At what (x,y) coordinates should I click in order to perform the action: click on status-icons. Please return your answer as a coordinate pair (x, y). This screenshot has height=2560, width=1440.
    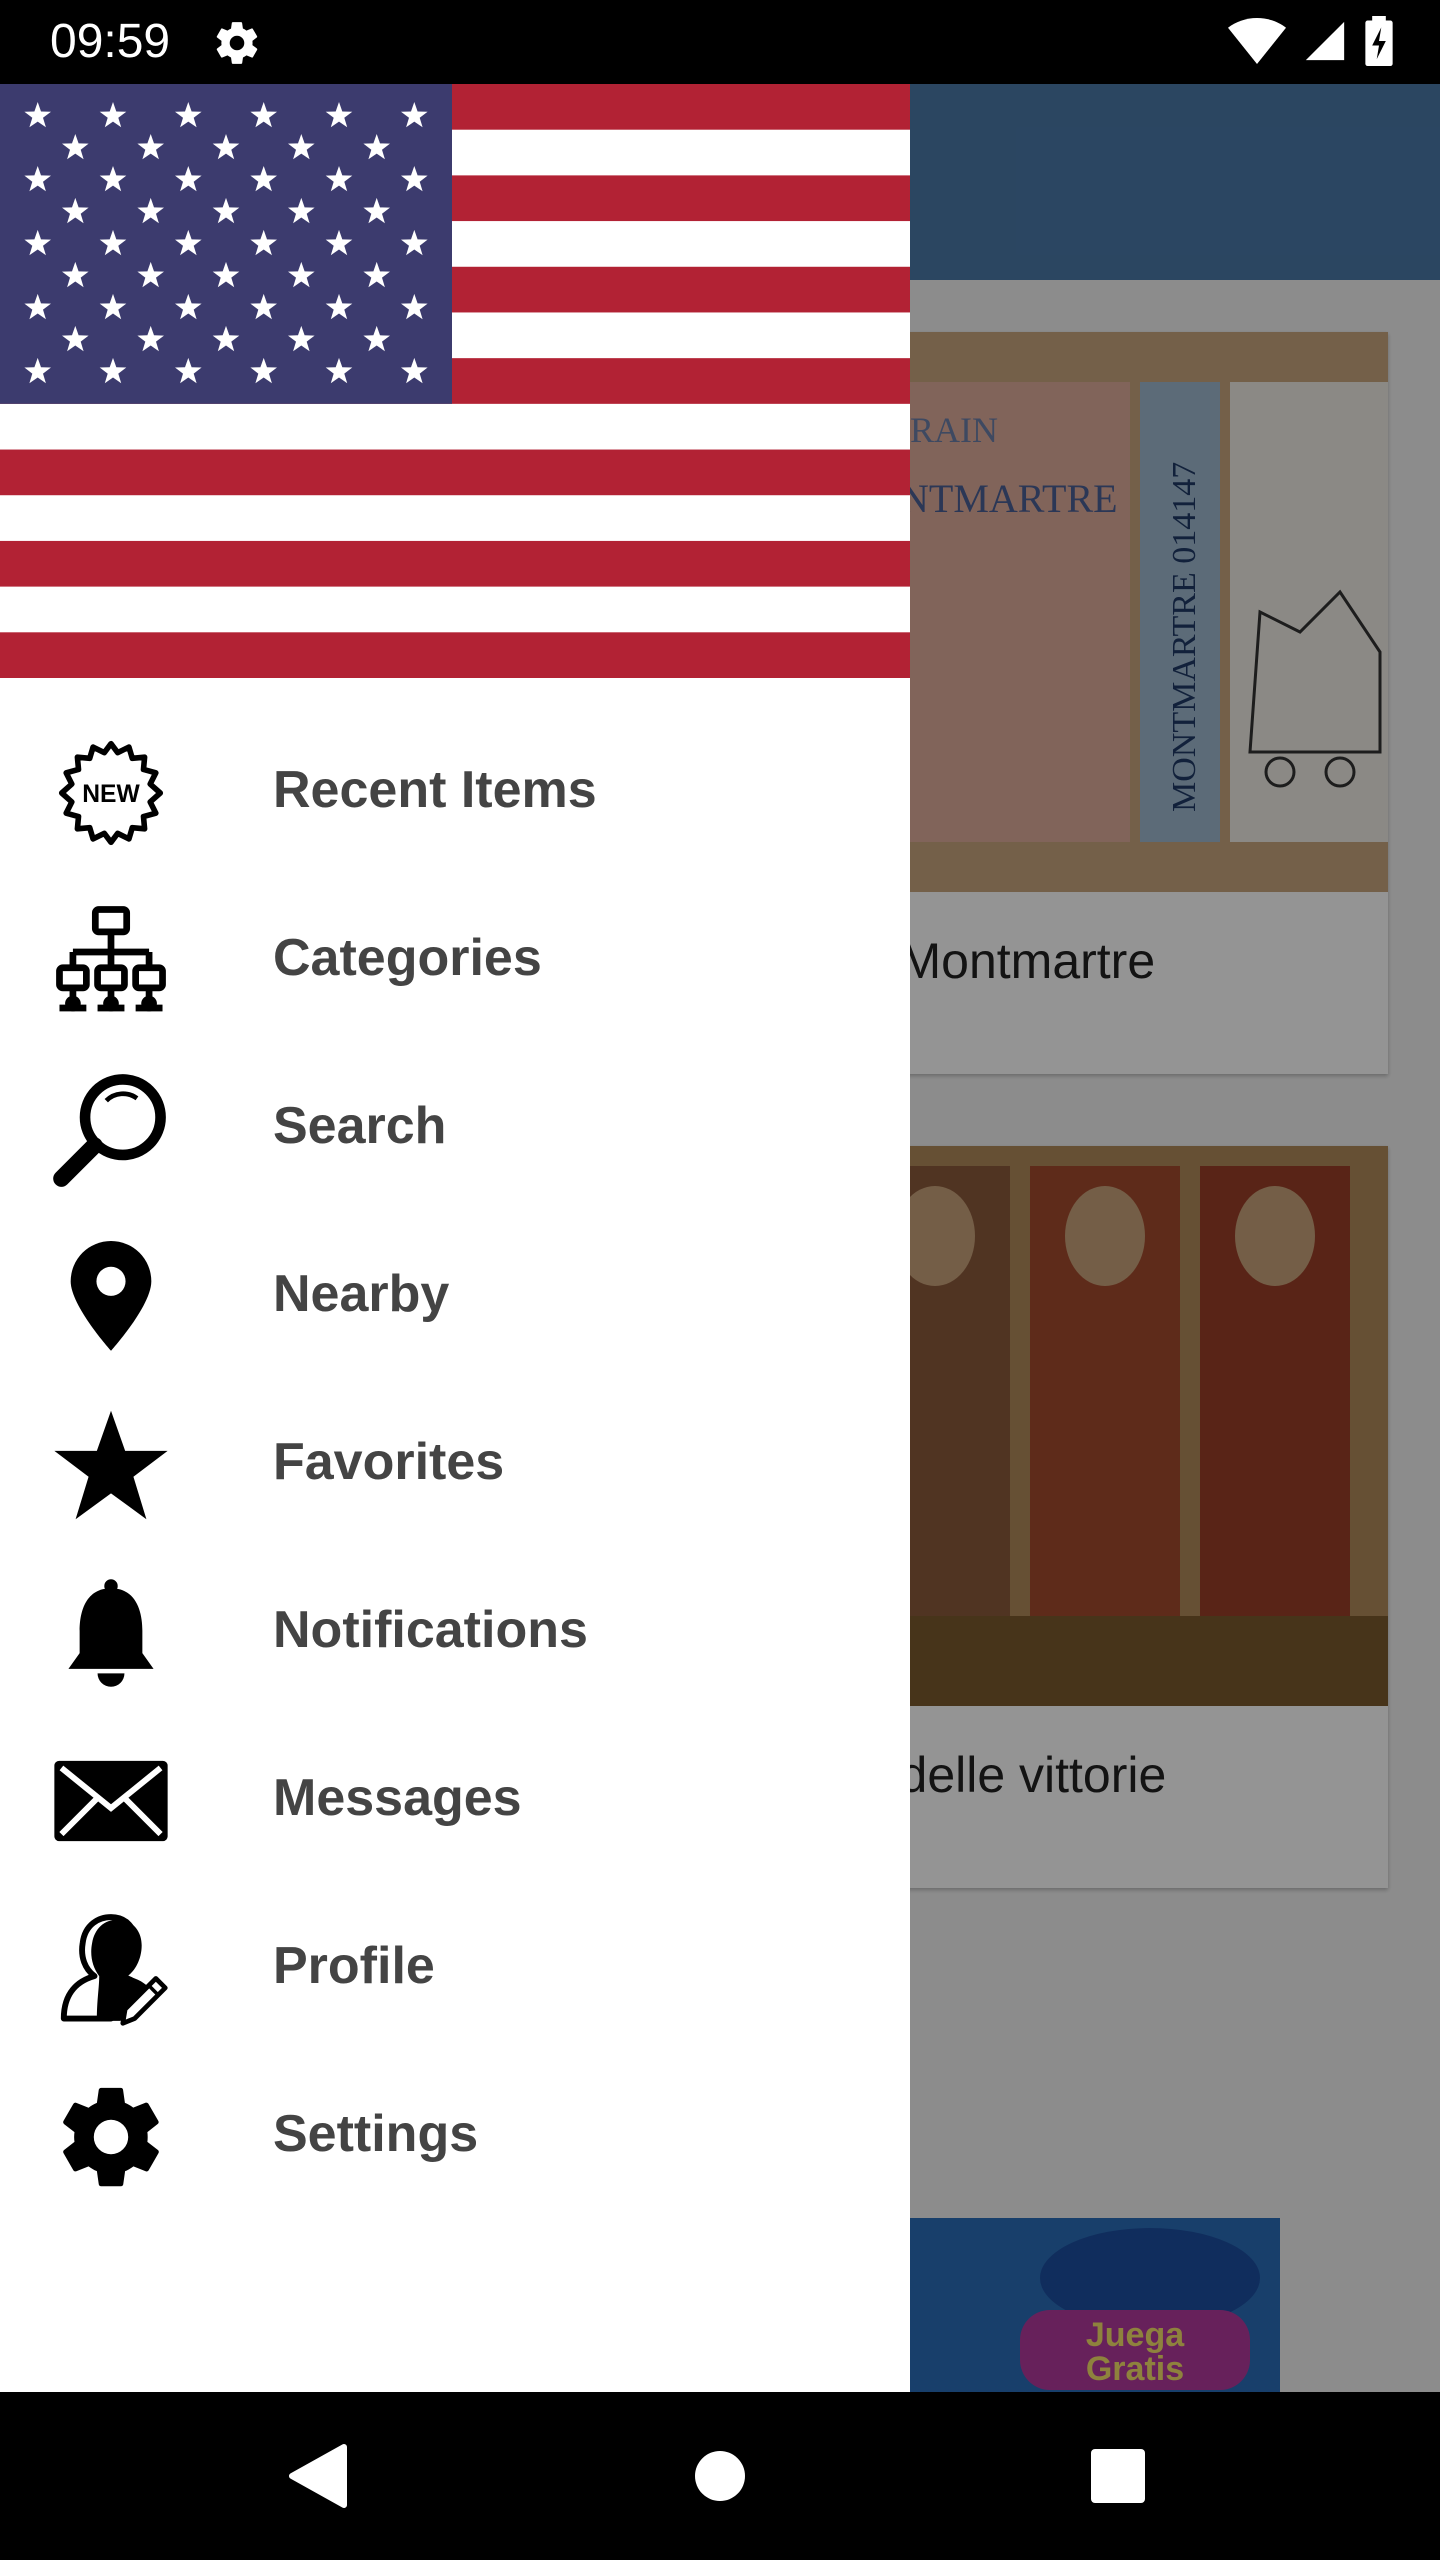
    Looking at the image, I should click on (1311, 43).